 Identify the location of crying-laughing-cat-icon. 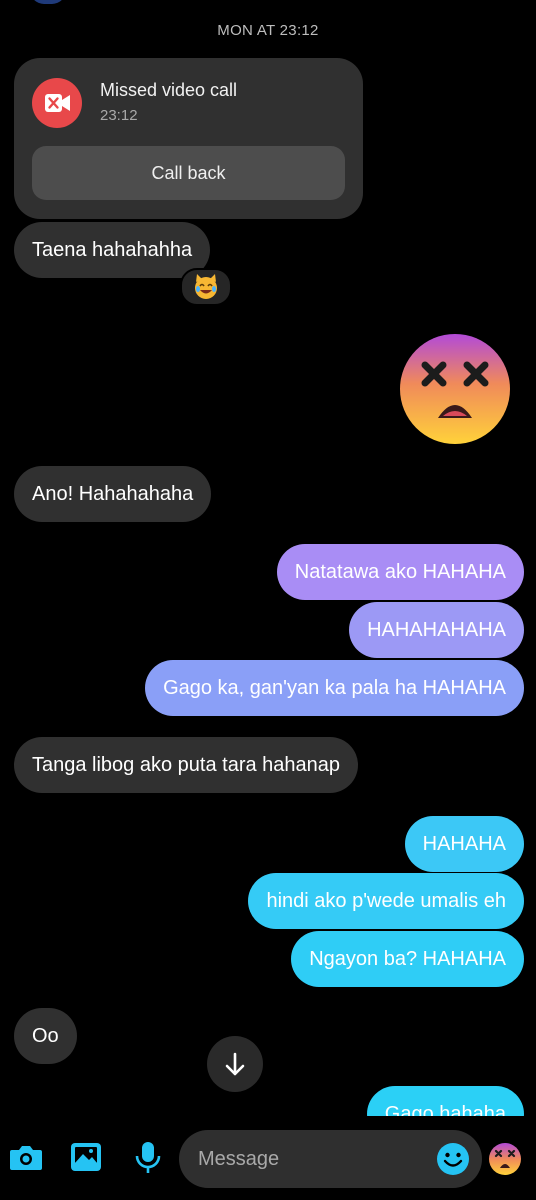
(206, 286).